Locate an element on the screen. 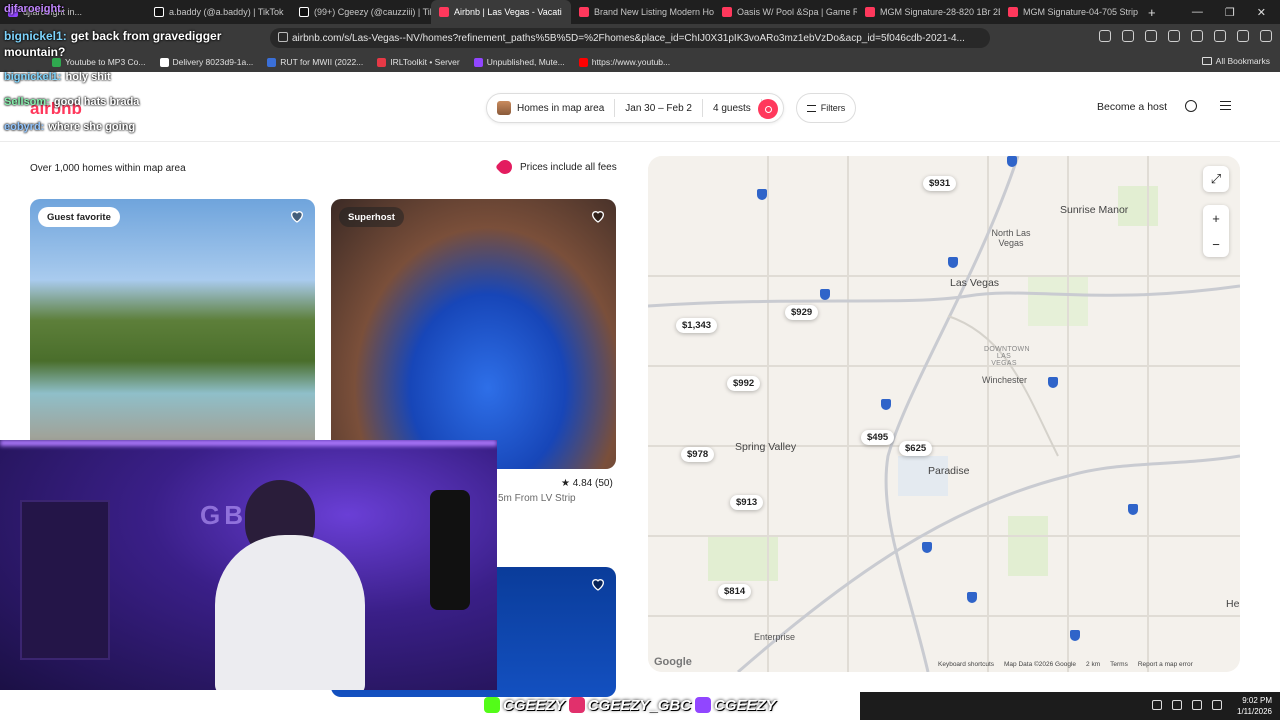 The width and height of the screenshot is (1280, 720). price-pin: $1,343 is located at coordinates (697, 325).